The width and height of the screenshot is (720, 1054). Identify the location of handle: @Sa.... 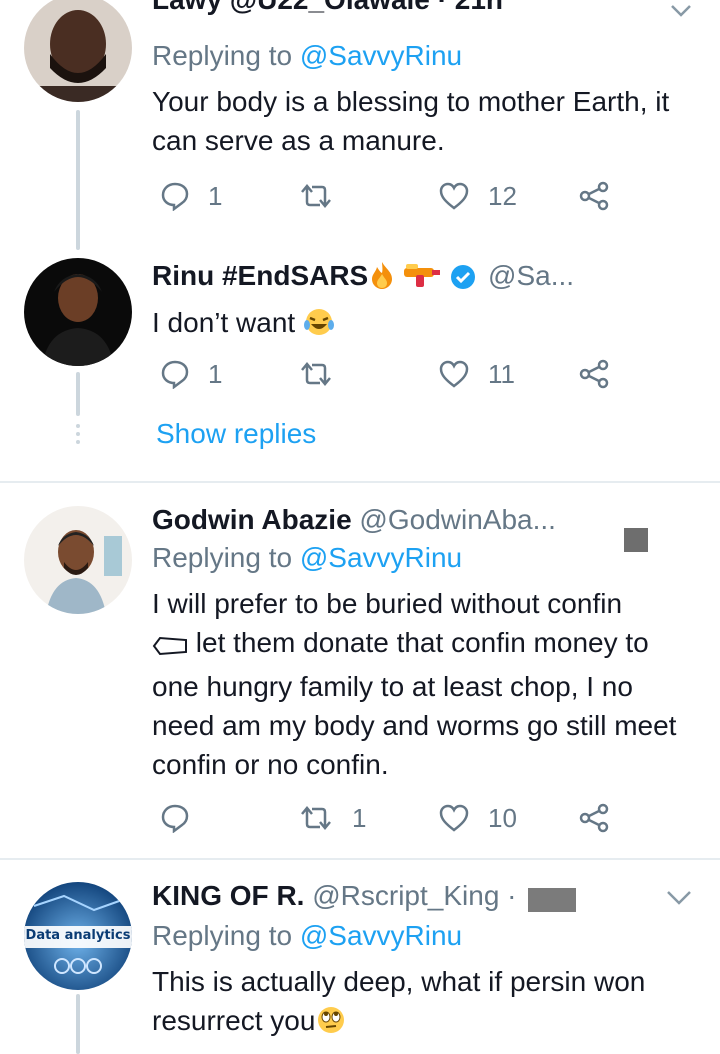
(531, 275).